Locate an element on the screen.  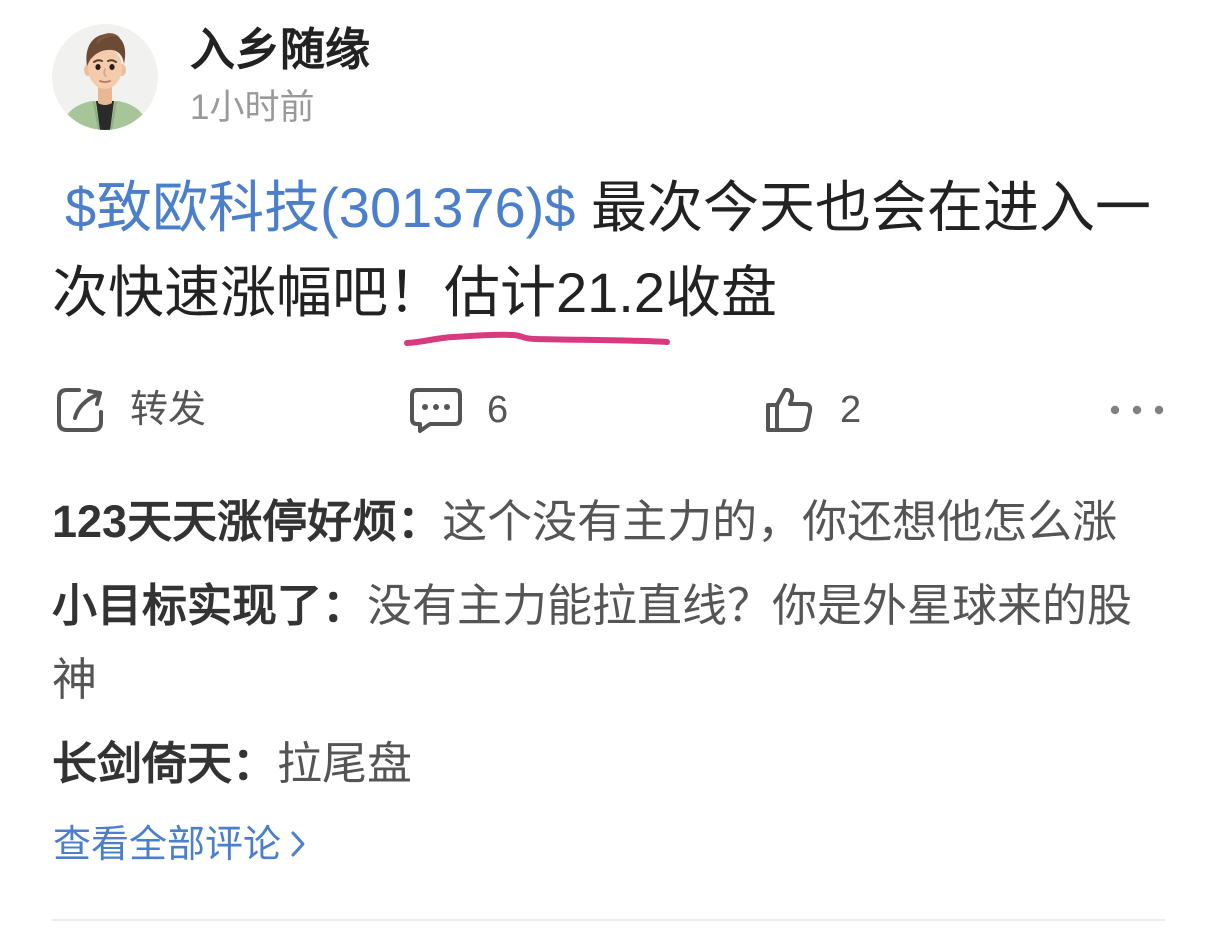
repost-button: 转发 is located at coordinates (135, 410).